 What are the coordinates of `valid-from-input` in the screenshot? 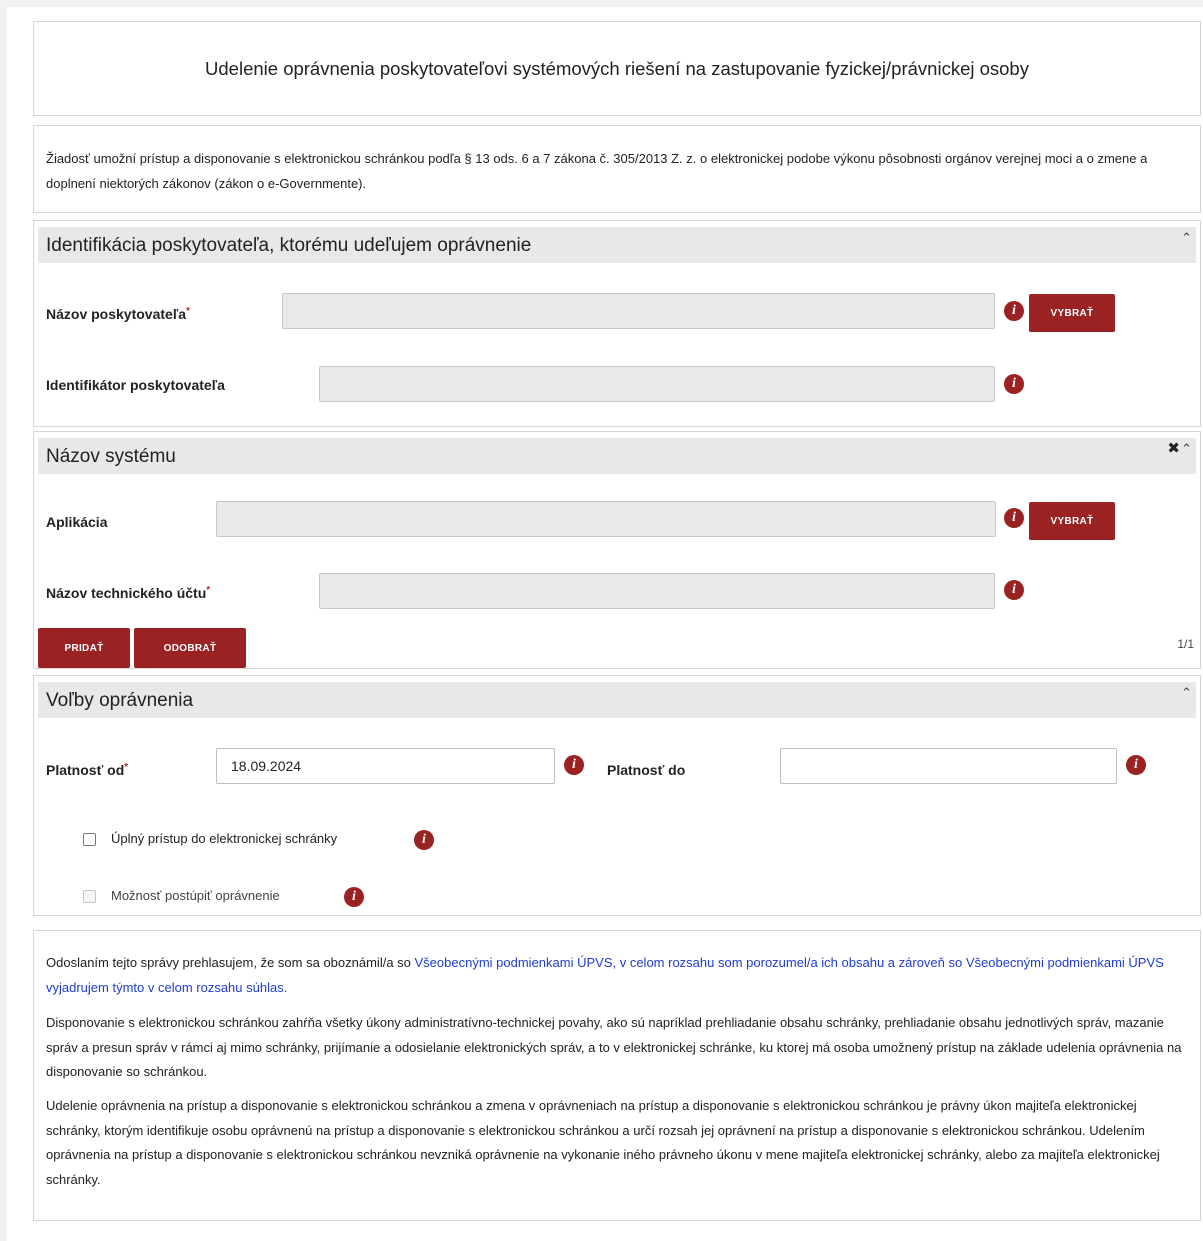 It's located at (385, 766).